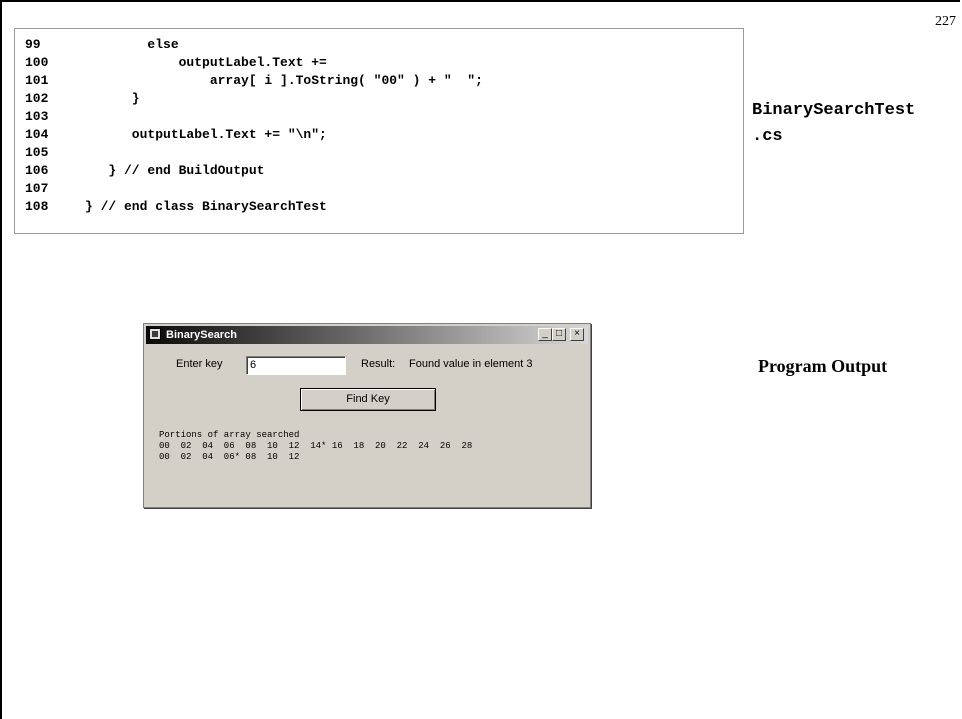  I want to click on code-line: 105, so click(55, 154).